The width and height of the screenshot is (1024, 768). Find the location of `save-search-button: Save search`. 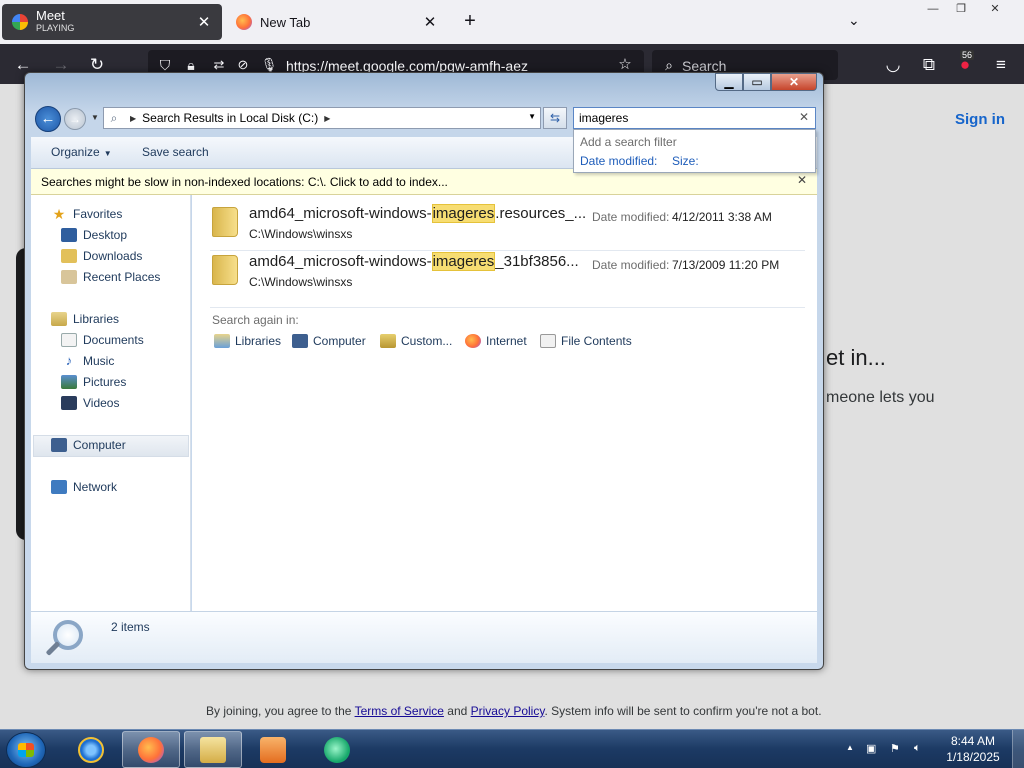

save-search-button: Save search is located at coordinates (175, 152).